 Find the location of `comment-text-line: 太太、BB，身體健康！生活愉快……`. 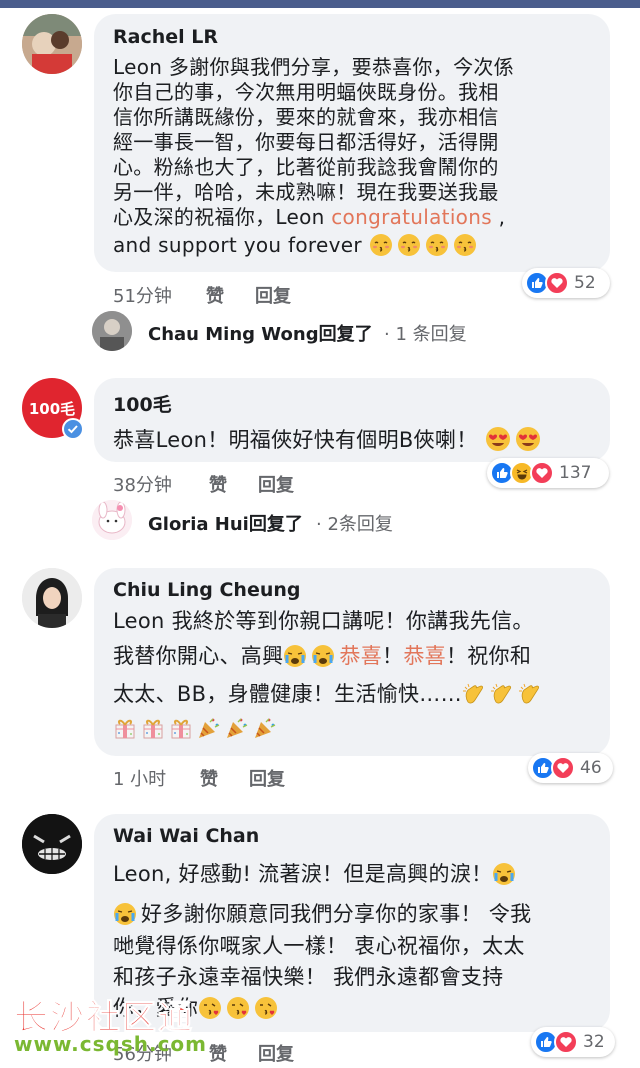

comment-text-line: 太太、BB，身體健康！生活愉快…… is located at coordinates (329, 693).